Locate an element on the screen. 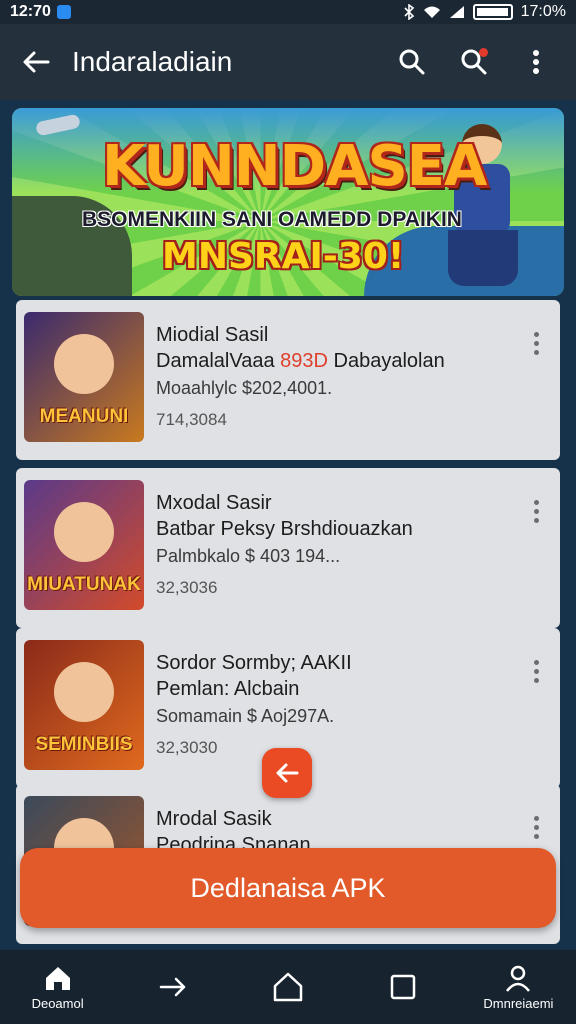  house-icon is located at coordinates (288, 987).